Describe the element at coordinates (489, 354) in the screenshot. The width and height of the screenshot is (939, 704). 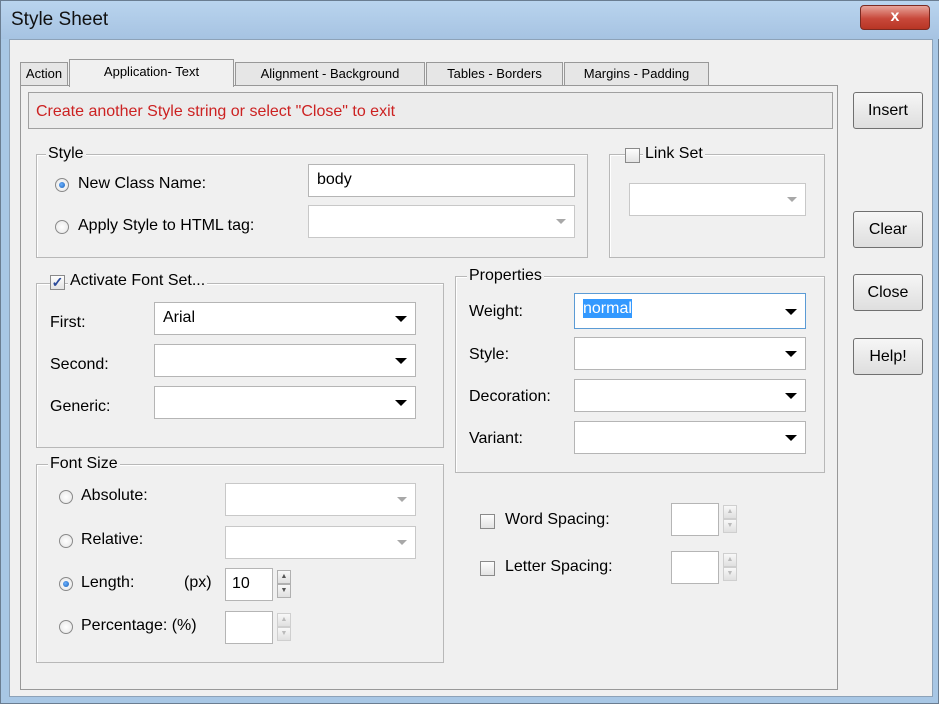
I see `style-label: Style:` at that location.